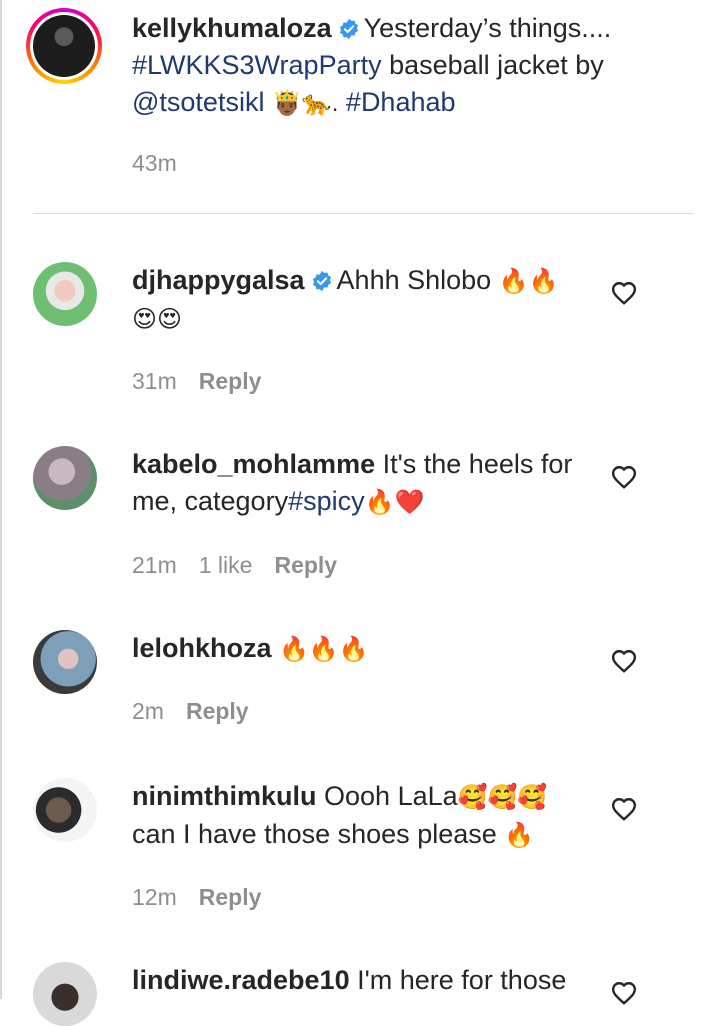  What do you see at coordinates (148, 711) in the screenshot?
I see `comment-timestamp: 2m` at bounding box center [148, 711].